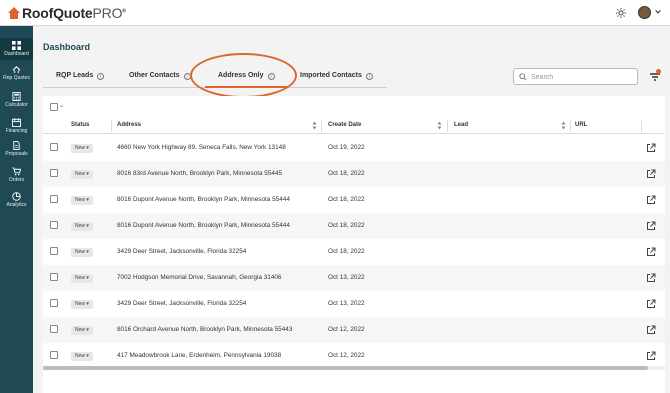 Image resolution: width=670 pixels, height=393 pixels. I want to click on house-logo-icon, so click(14, 13).